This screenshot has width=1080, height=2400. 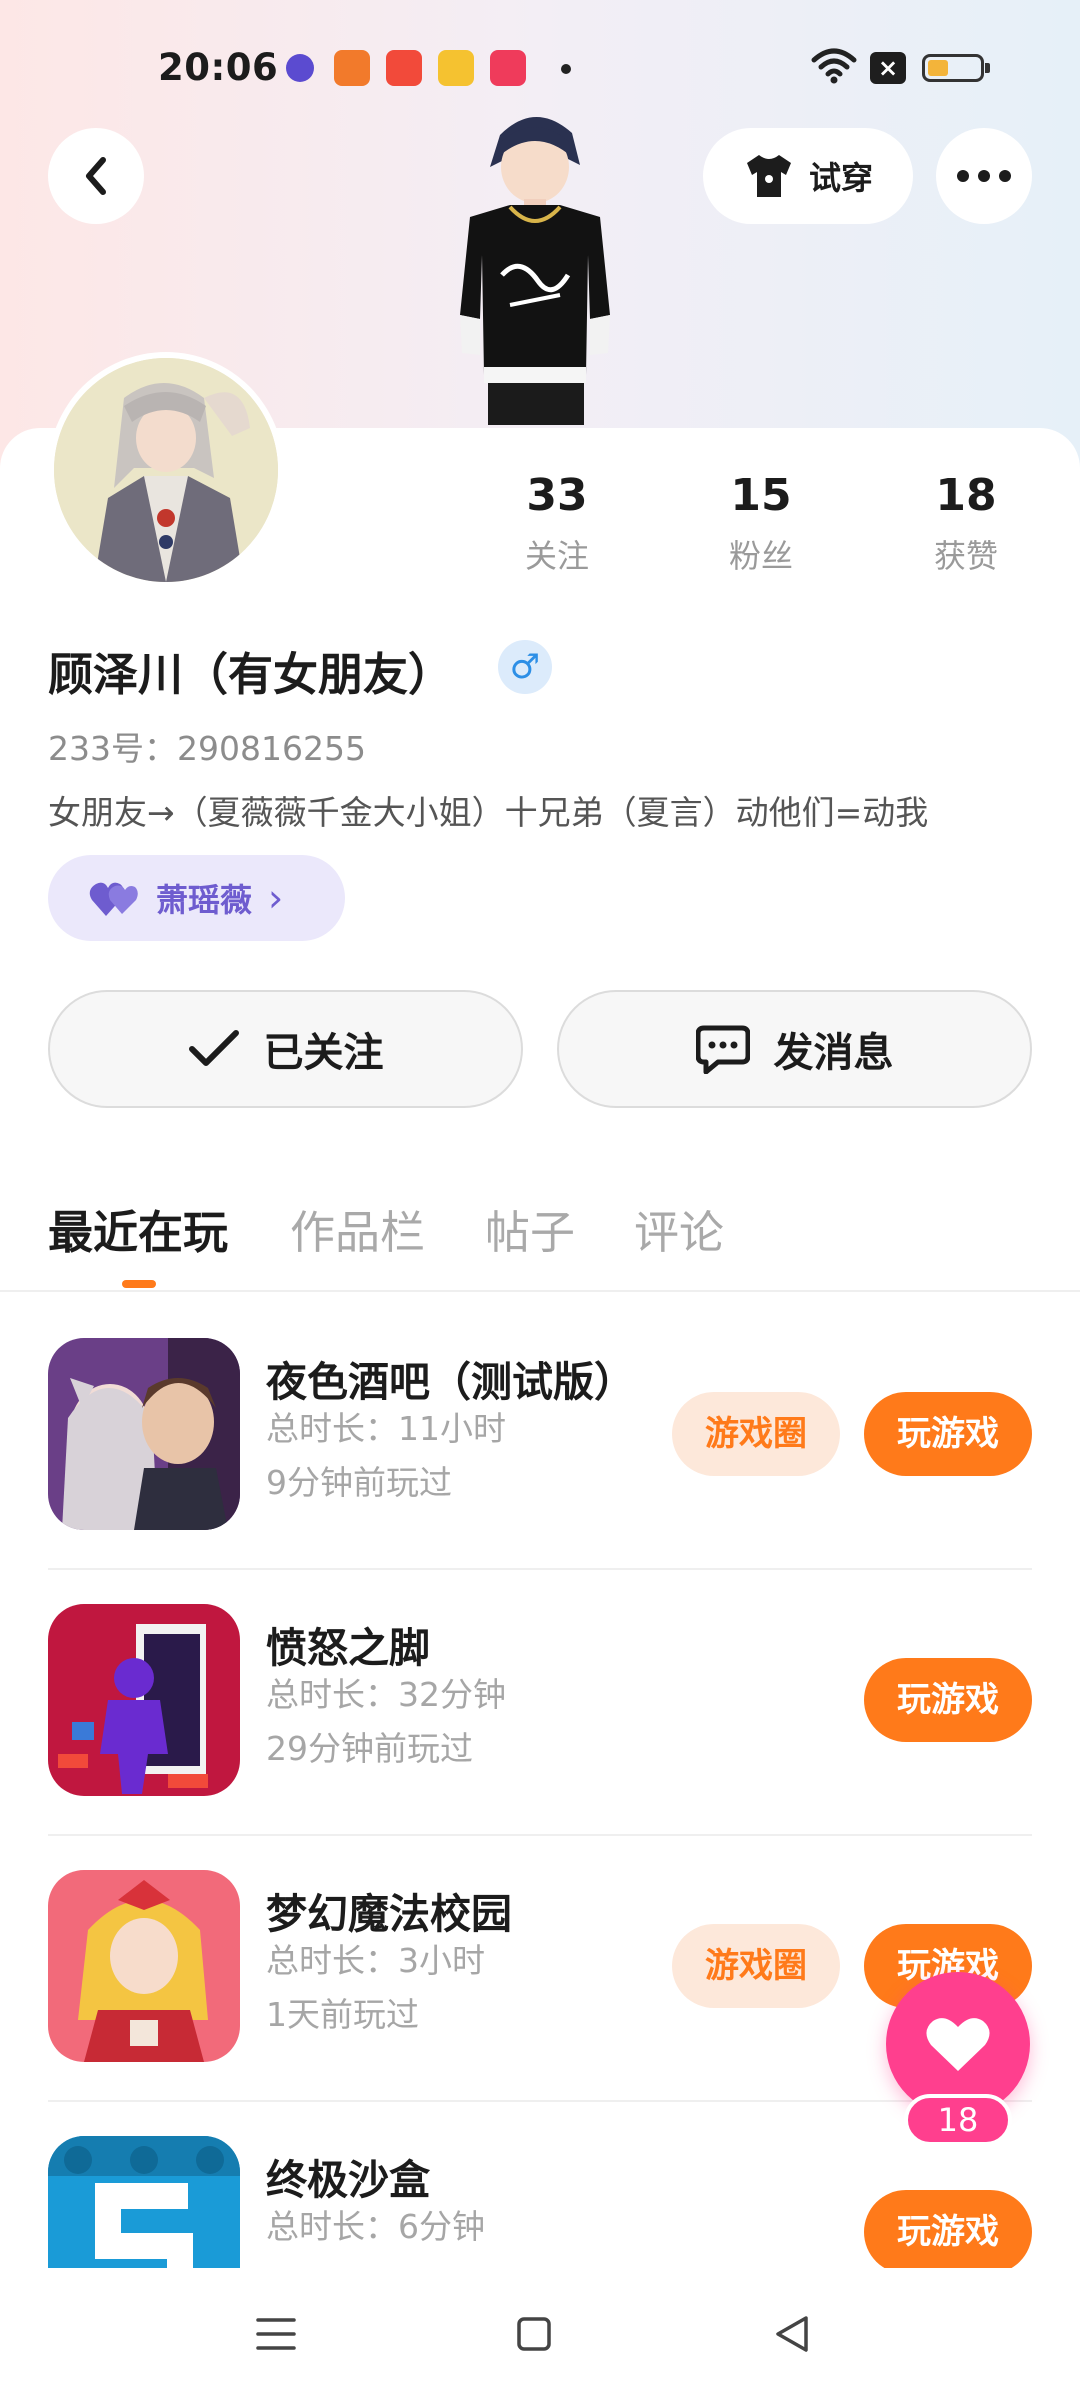 I want to click on stat-fans-count: 15, so click(x=761, y=495).